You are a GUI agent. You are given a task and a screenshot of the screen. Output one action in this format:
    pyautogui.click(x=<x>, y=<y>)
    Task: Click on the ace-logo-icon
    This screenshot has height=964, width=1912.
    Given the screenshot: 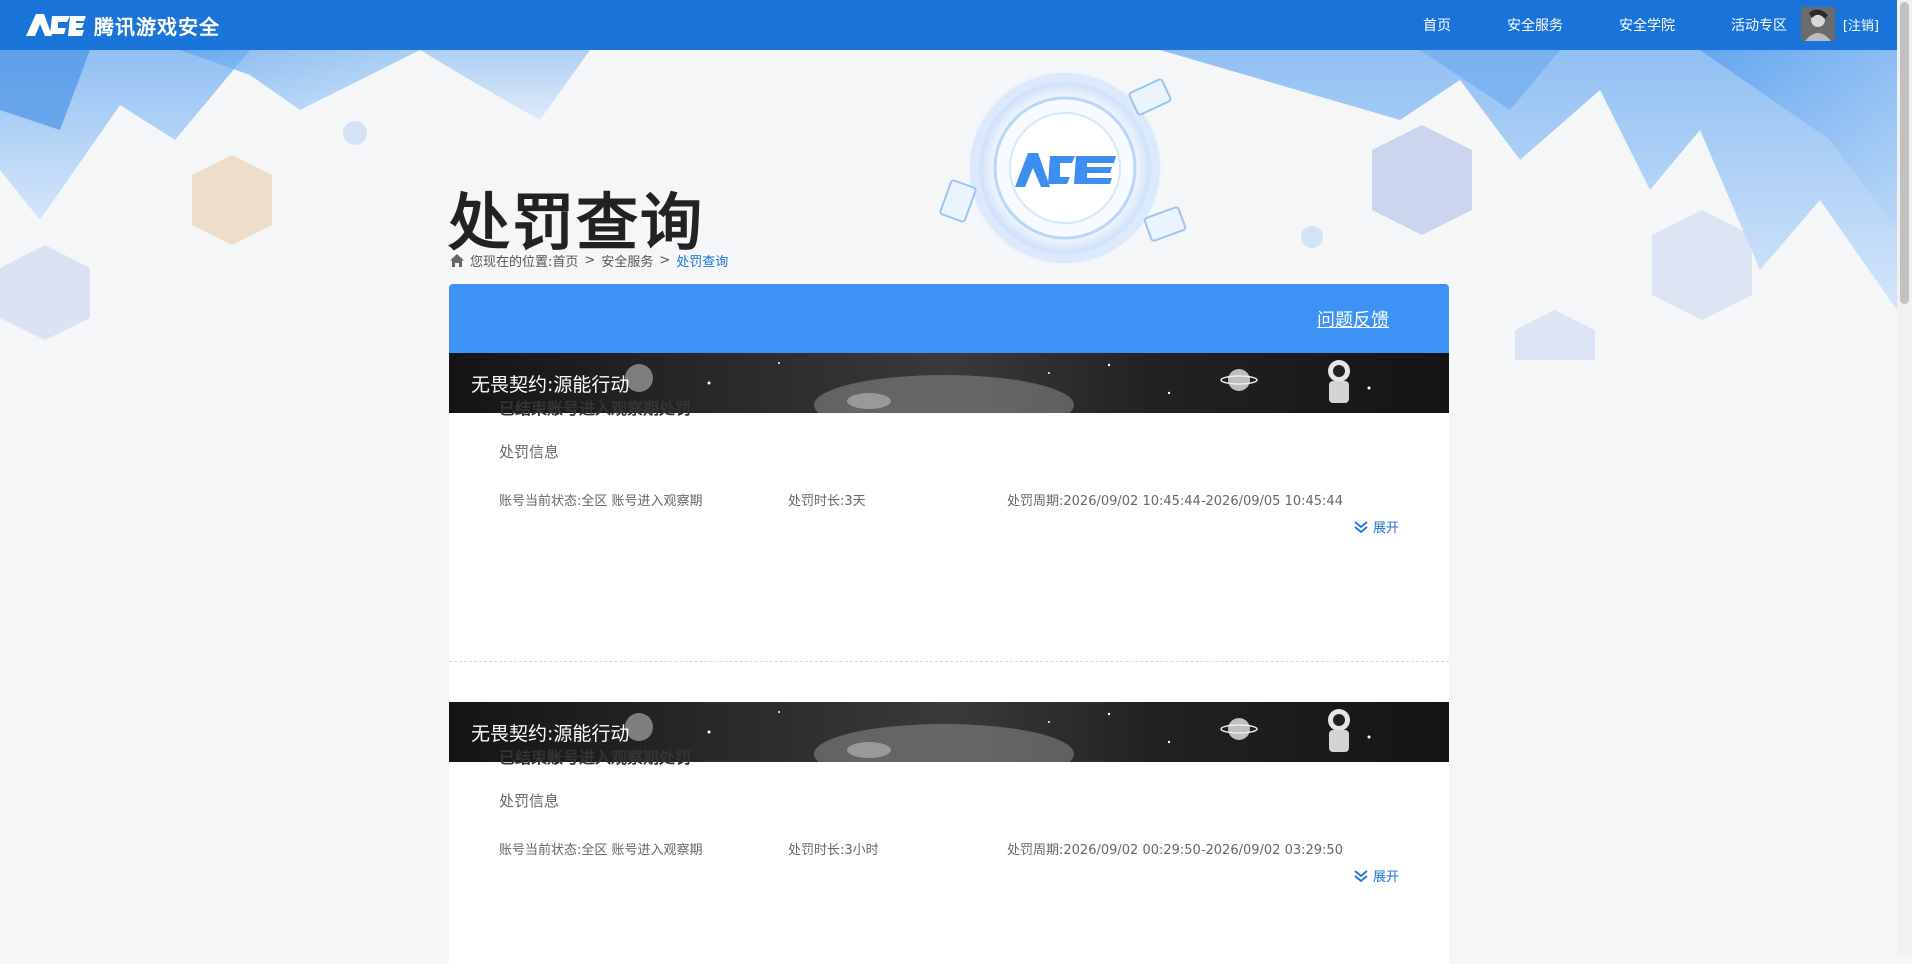 What is the action you would take?
    pyautogui.click(x=56, y=25)
    